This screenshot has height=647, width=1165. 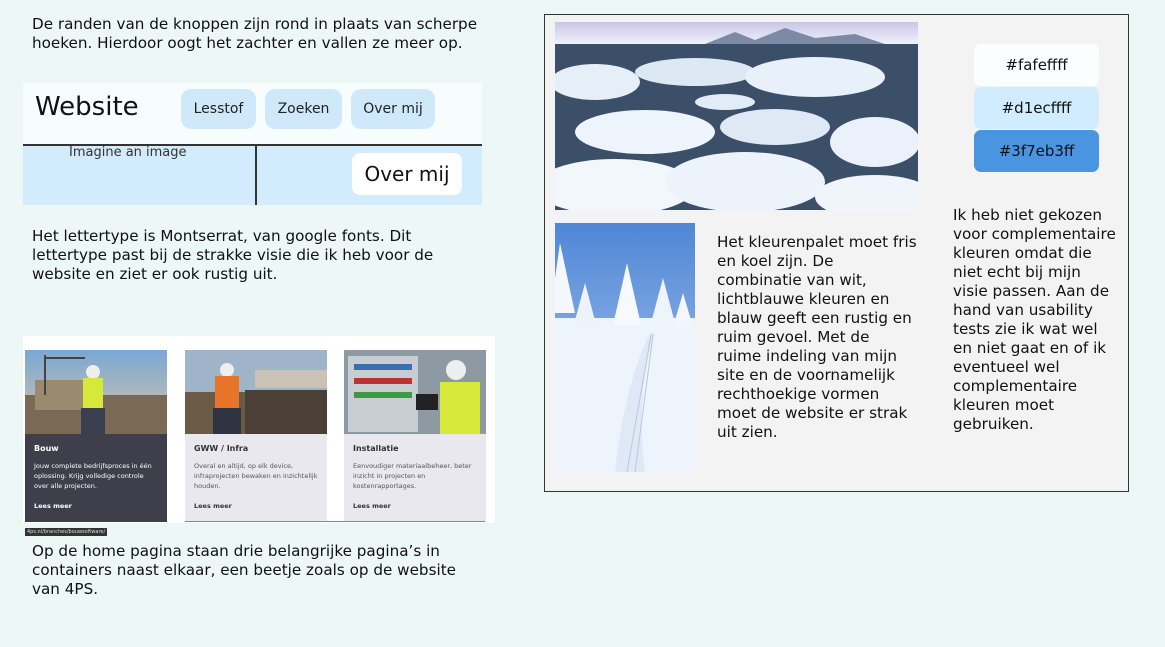 What do you see at coordinates (221, 448) in the screenshot?
I see `card-title: GWW / Infra` at bounding box center [221, 448].